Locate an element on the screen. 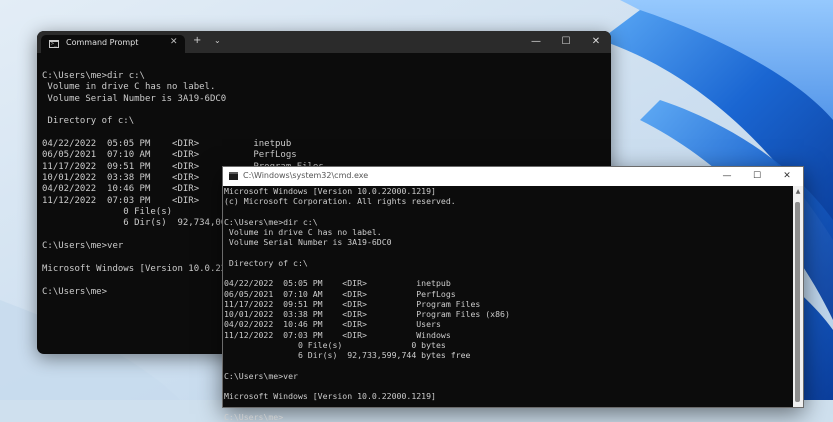 The image size is (833, 422). cmd-icon is located at coordinates (233, 176).